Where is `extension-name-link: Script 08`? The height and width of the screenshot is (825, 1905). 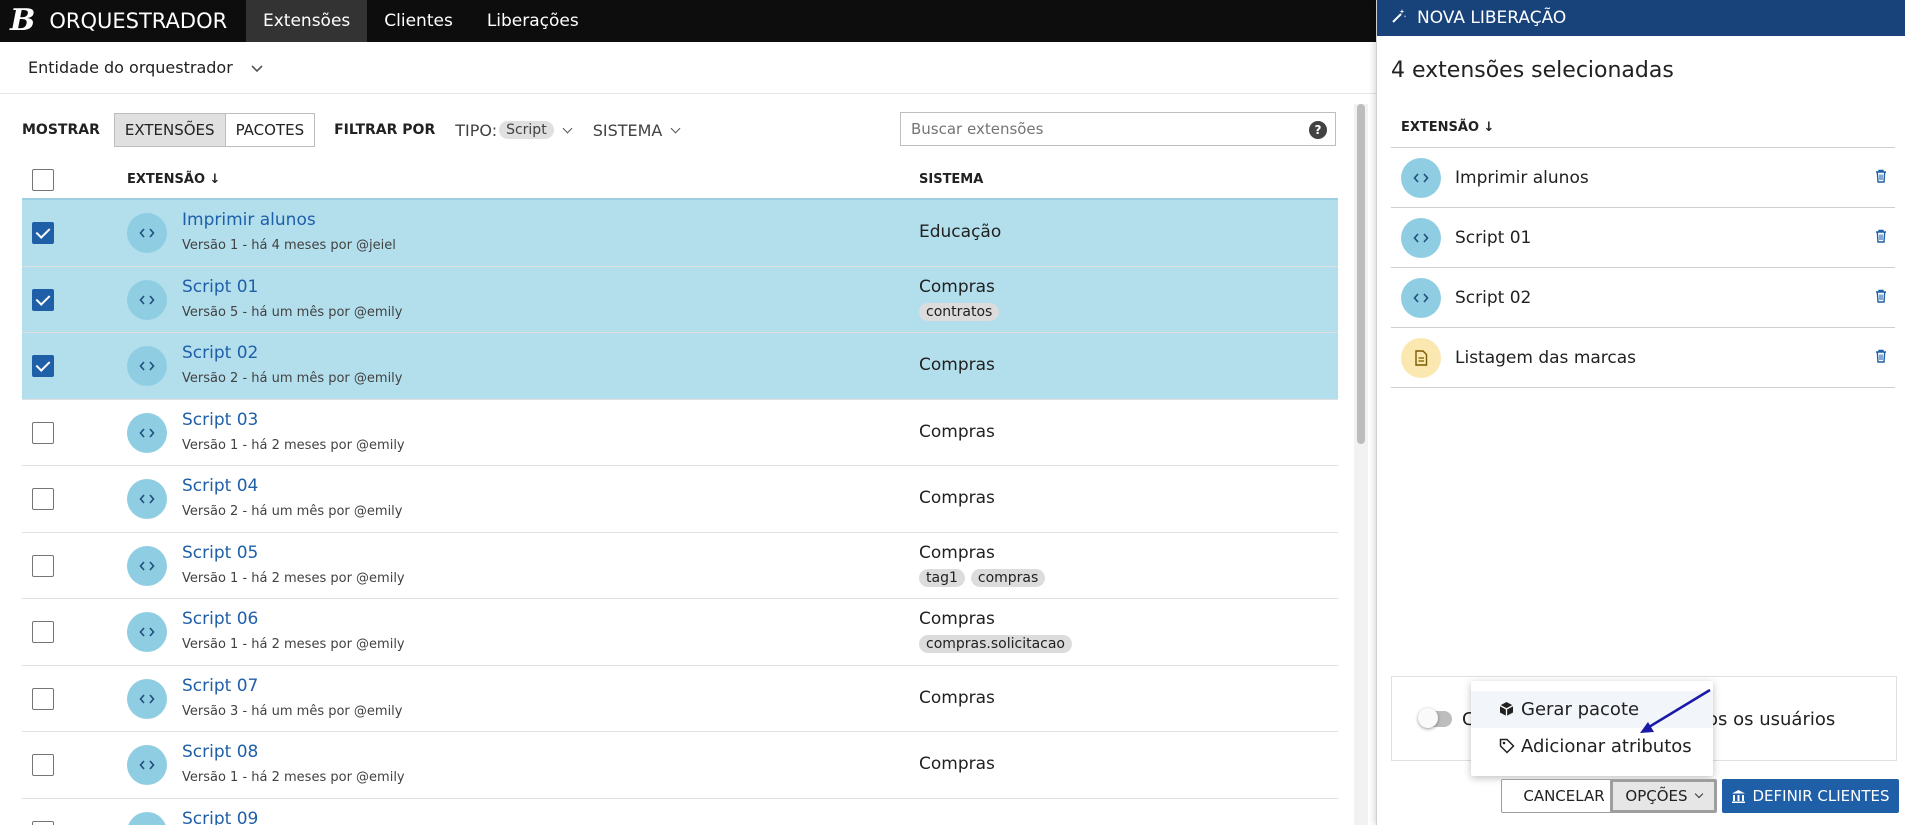
extension-name-link: Script 08 is located at coordinates (220, 752).